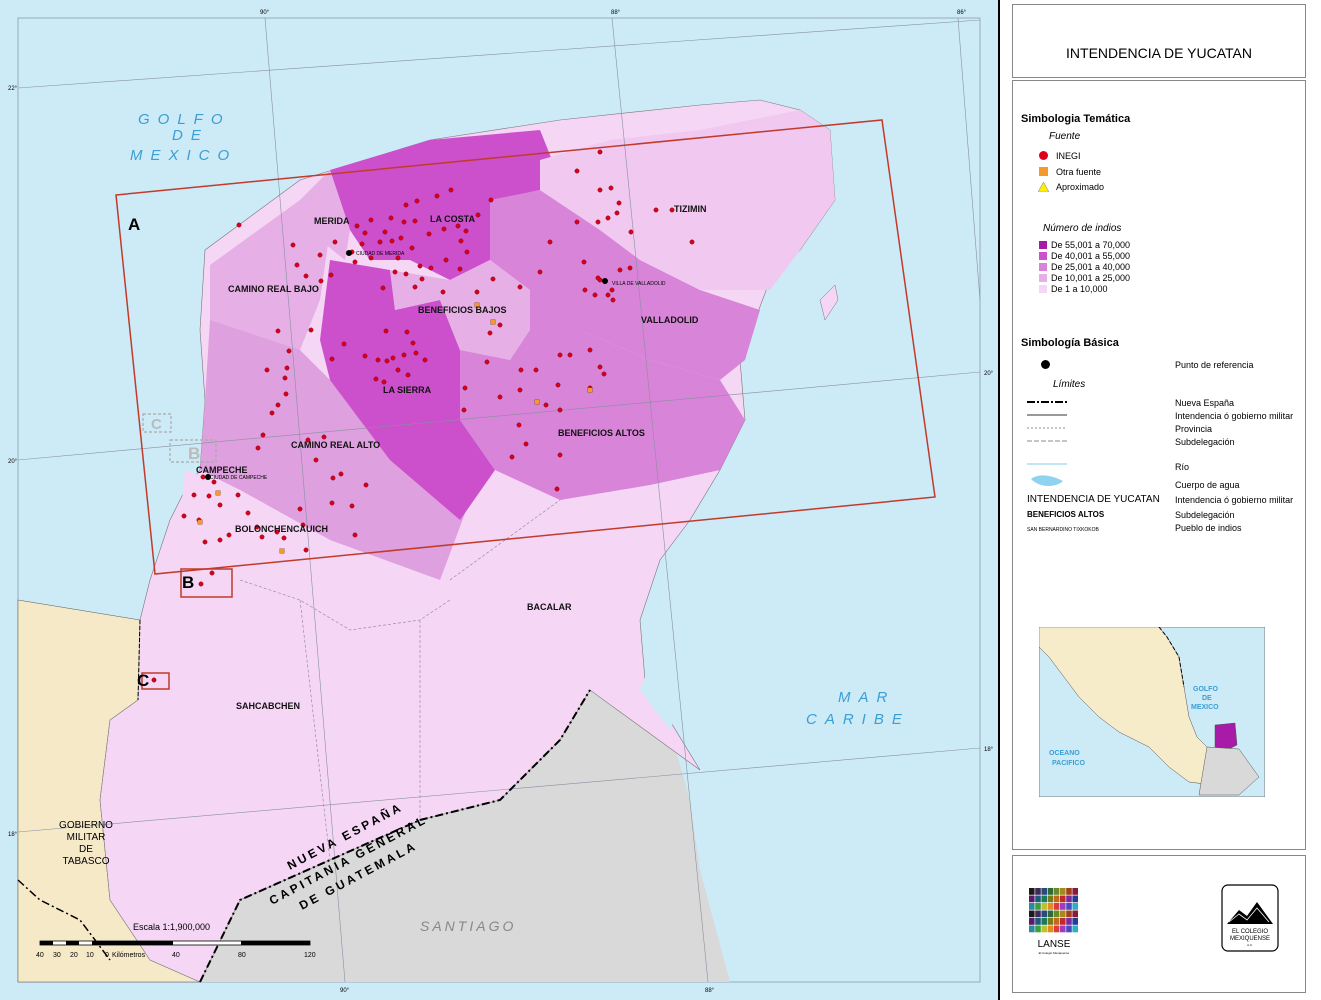 The height and width of the screenshot is (1000, 1321). What do you see at coordinates (616, 13) in the screenshot?
I see `lon-label-88-top: 88°` at bounding box center [616, 13].